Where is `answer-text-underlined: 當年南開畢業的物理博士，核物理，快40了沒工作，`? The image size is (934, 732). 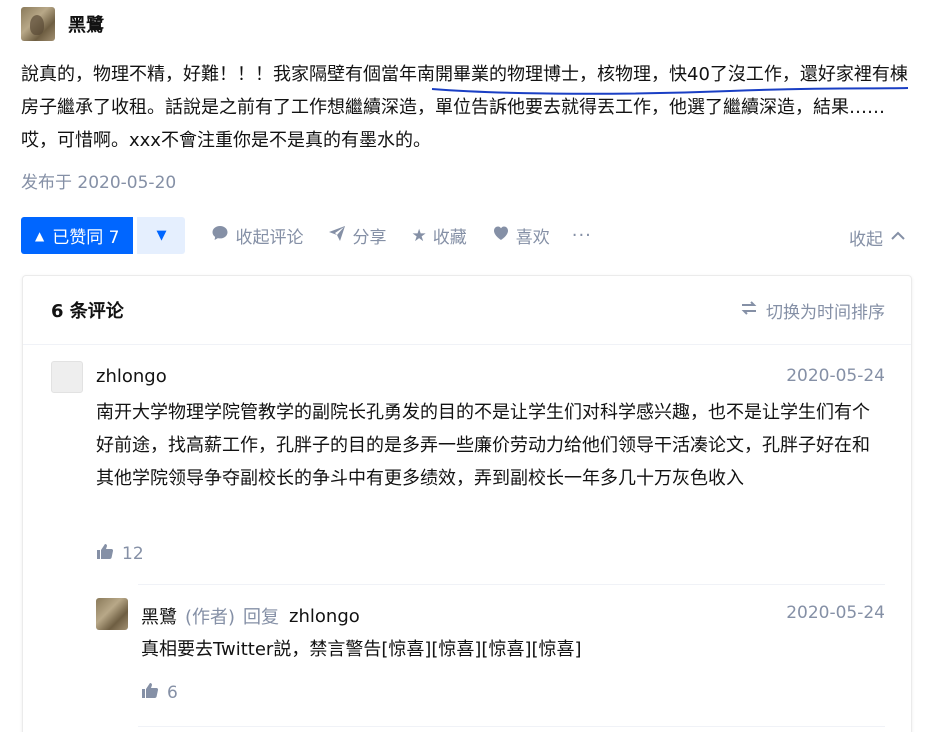 answer-text-underlined: 當年南開畢業的物理博士，核物理，快40了沒工作， is located at coordinates (590, 74).